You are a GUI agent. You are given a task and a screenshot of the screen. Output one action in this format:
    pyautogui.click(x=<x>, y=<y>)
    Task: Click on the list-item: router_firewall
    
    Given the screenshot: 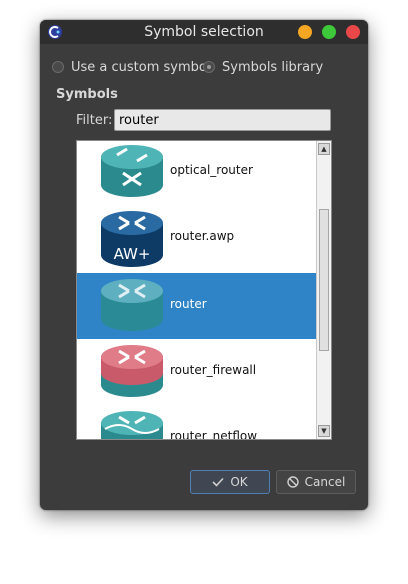 What is the action you would take?
    pyautogui.click(x=197, y=372)
    